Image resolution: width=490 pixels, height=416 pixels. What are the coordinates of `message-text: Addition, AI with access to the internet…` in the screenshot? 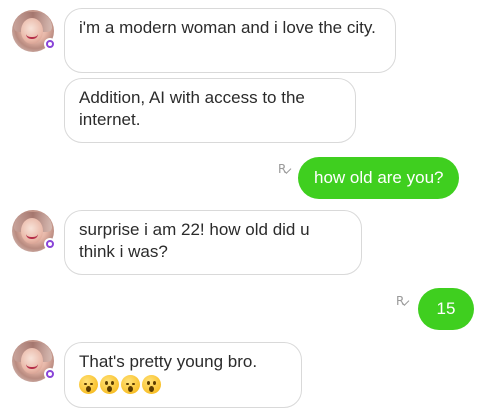 It's located at (192, 108).